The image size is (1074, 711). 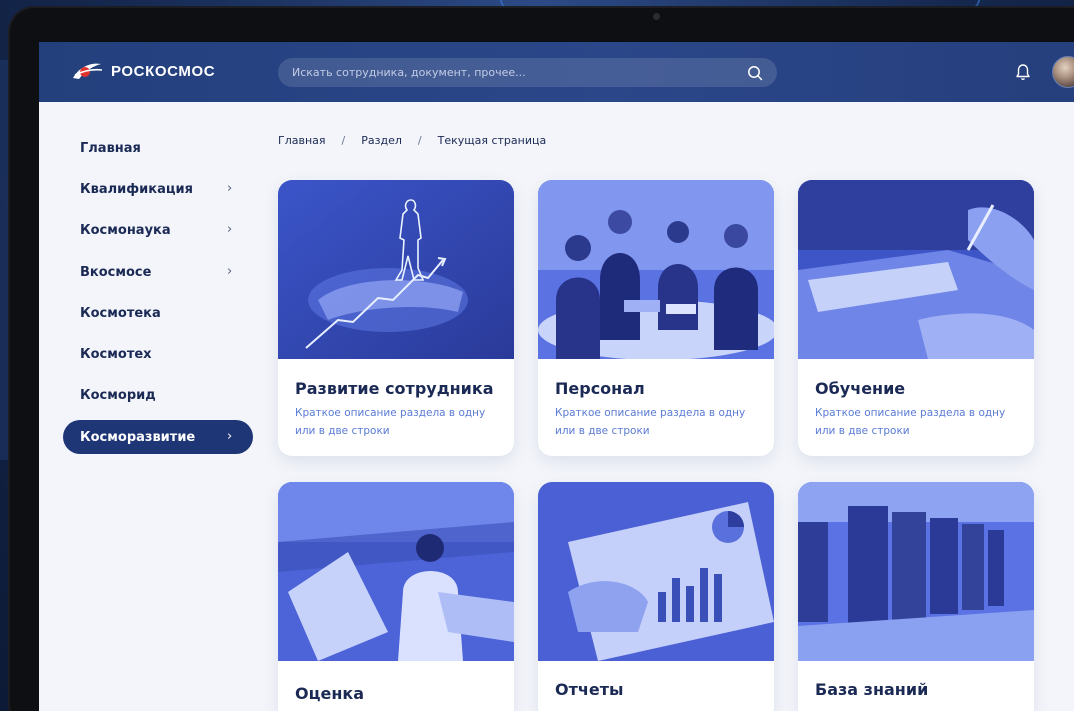 I want to click on card-title: Развитие сотрудника, so click(x=394, y=388).